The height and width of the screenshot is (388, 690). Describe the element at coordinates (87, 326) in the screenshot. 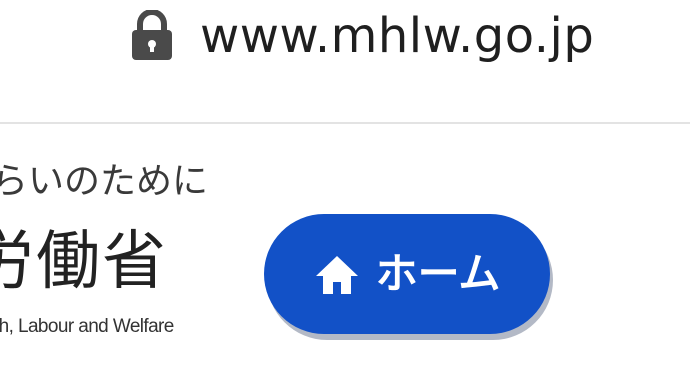

I see `ministry-logo-en: th, Labour and Welfare` at that location.